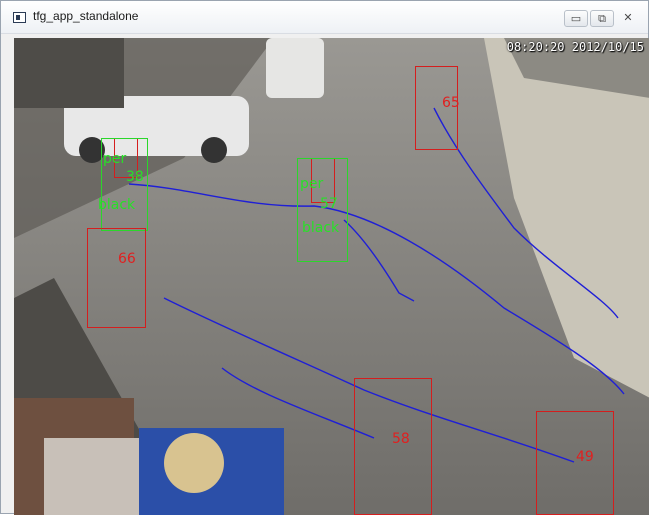 This screenshot has height=515, width=649. I want to click on minimize-button: ▭, so click(576, 18).